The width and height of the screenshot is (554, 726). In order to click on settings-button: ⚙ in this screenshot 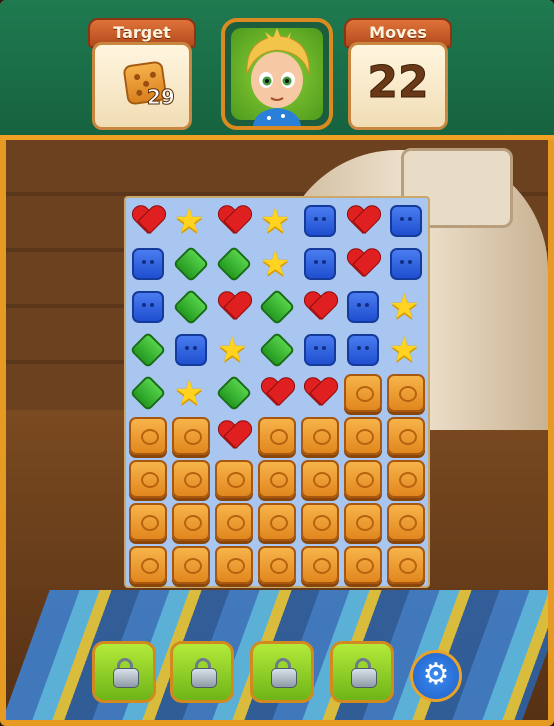, I will do `click(436, 676)`.